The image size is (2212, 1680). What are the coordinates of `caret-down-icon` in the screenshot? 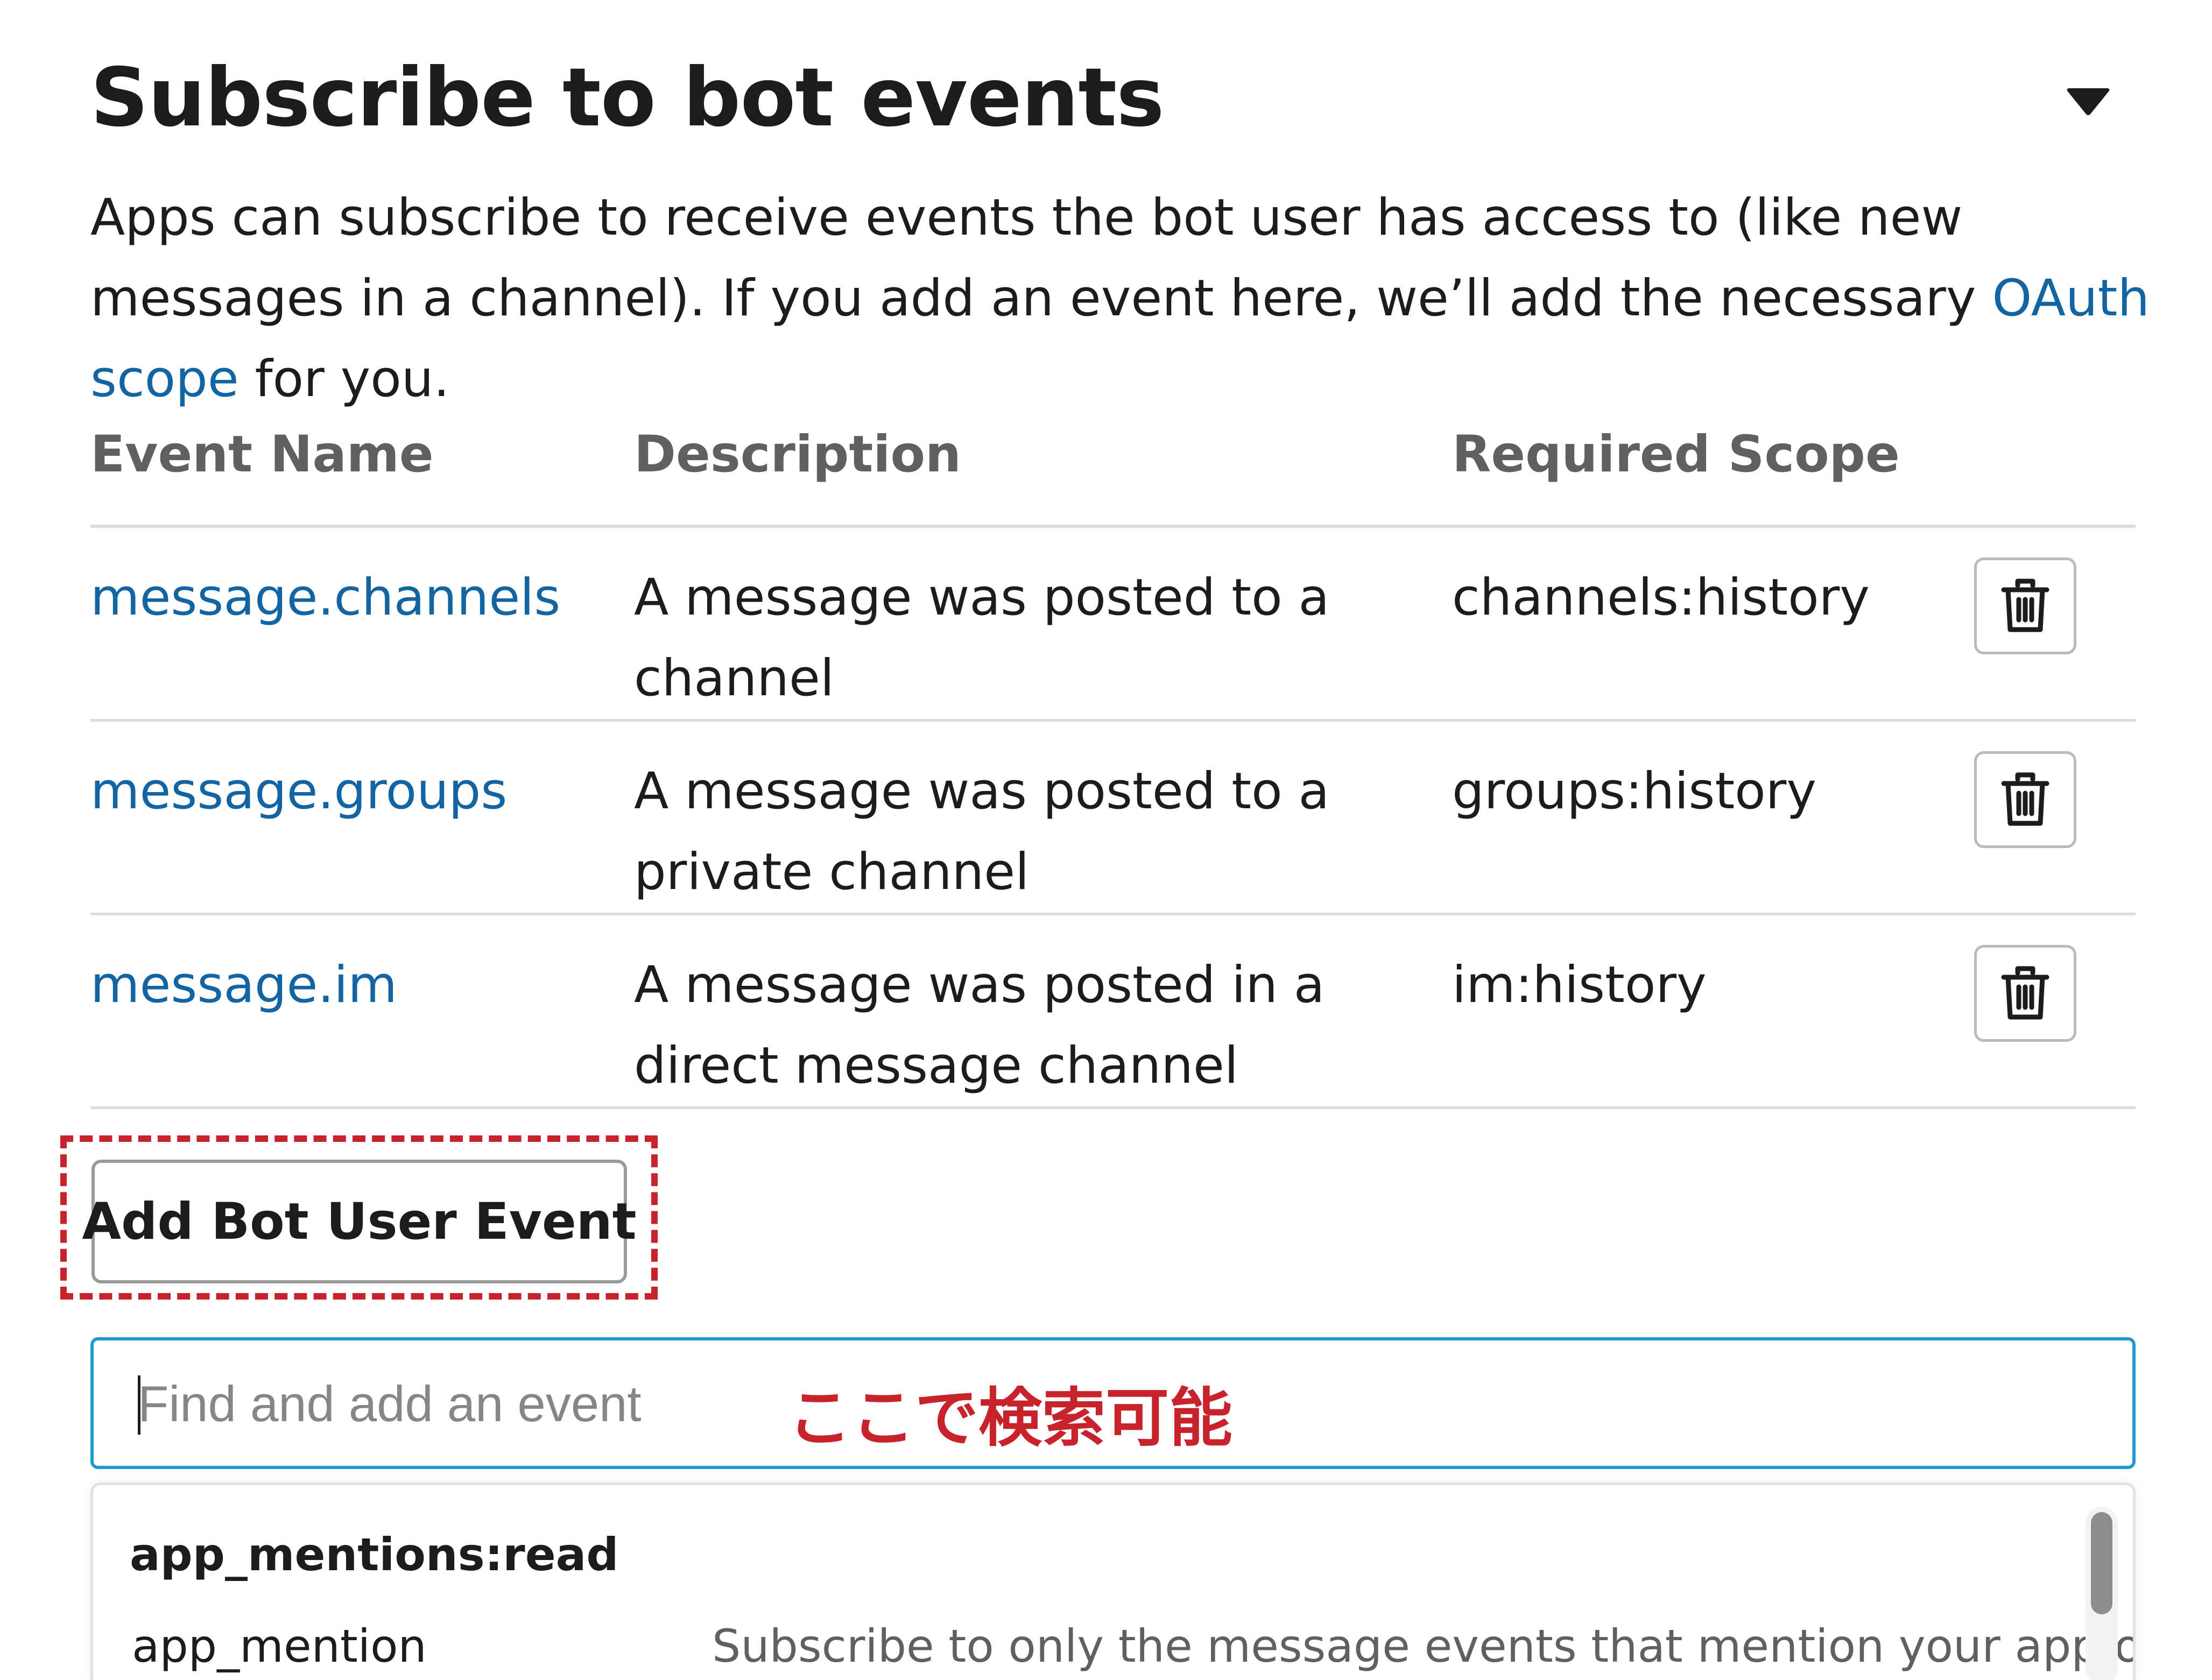 It's located at (2088, 101).